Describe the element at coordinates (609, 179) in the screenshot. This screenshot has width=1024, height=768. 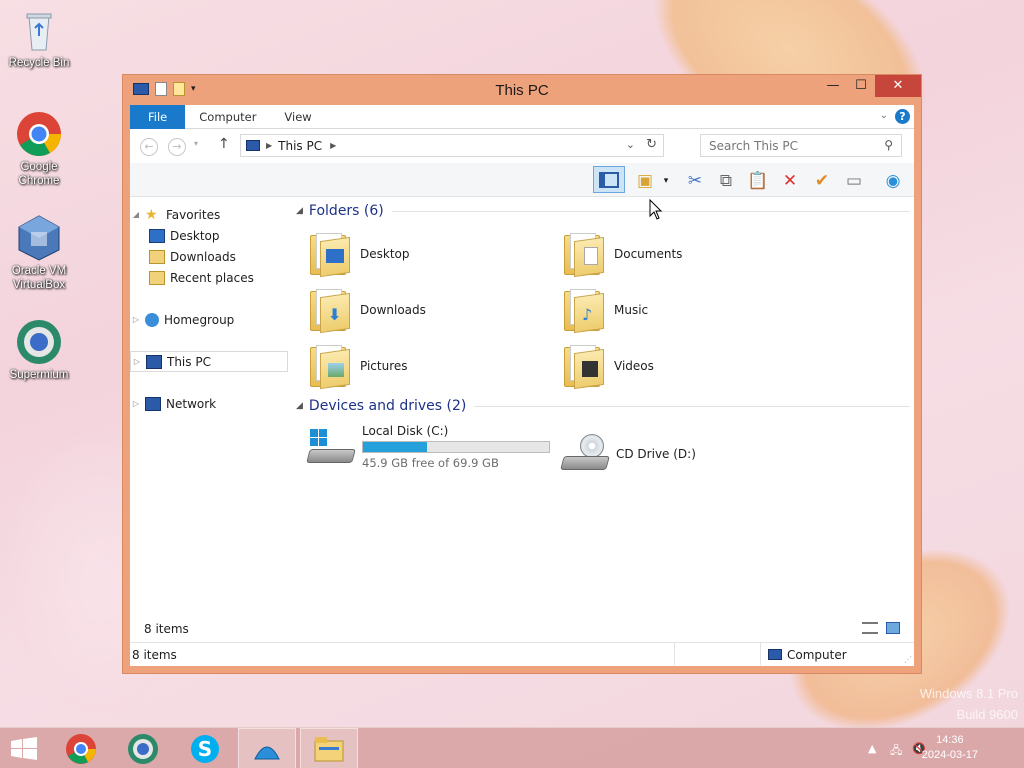
I see `navigation-pane-icon` at that location.